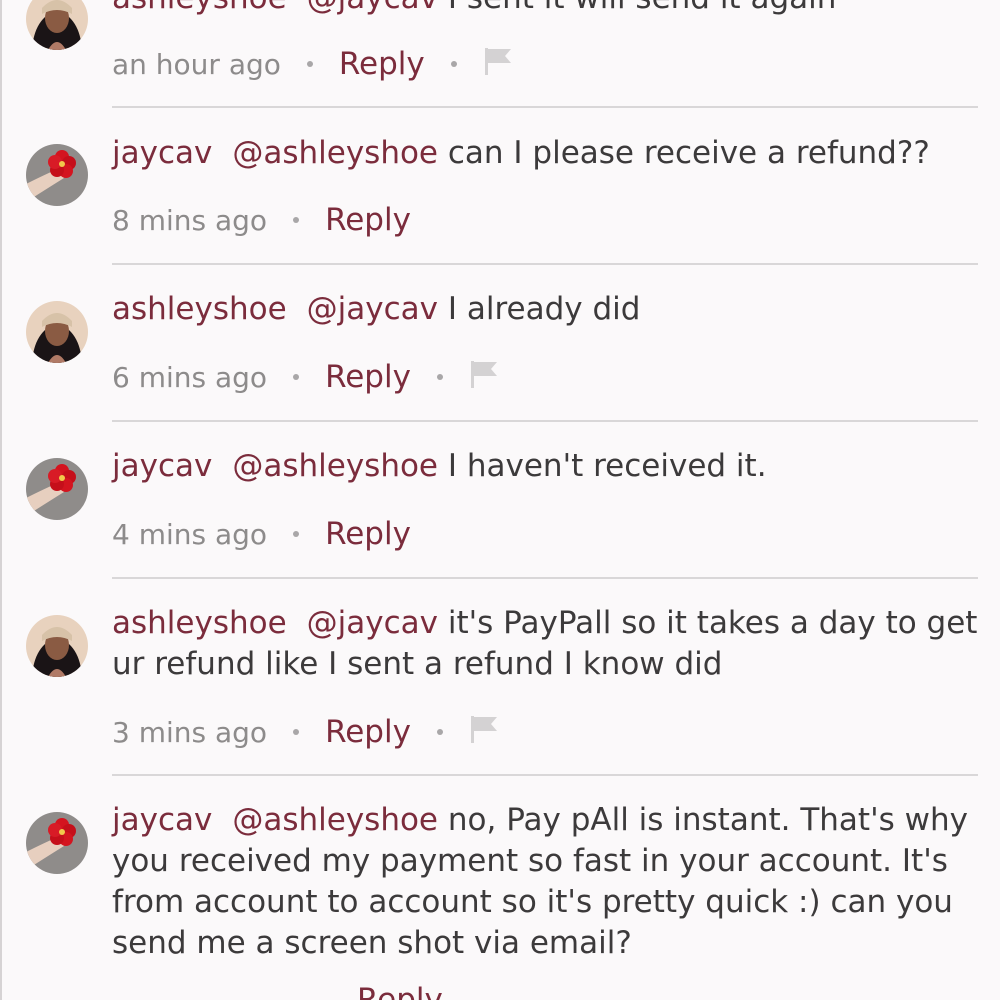  What do you see at coordinates (190, 220) in the screenshot?
I see `comment-time: 8 mins ago` at bounding box center [190, 220].